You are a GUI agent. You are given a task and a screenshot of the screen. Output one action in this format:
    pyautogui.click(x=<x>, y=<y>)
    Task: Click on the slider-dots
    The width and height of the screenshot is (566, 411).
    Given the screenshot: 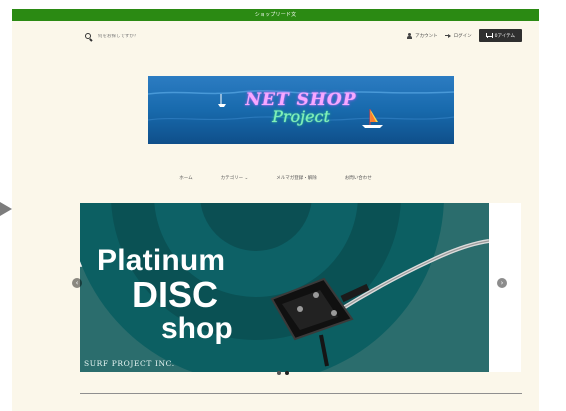 What is the action you would take?
    pyautogui.click(x=283, y=373)
    